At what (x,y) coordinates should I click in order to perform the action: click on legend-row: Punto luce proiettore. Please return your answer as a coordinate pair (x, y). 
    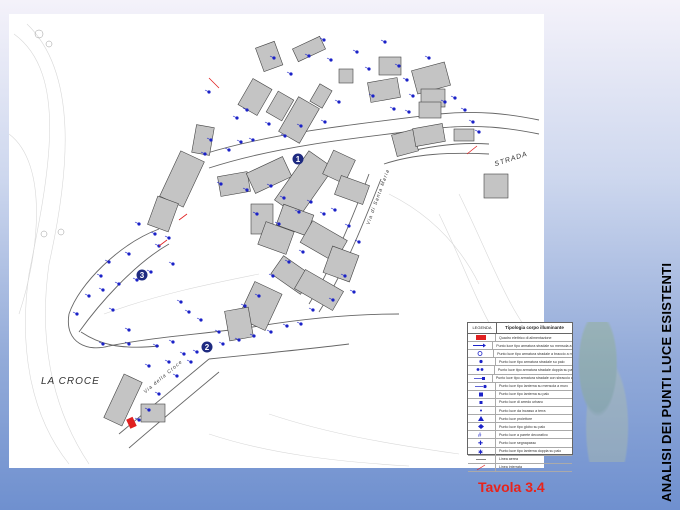
    Looking at the image, I should click on (520, 419).